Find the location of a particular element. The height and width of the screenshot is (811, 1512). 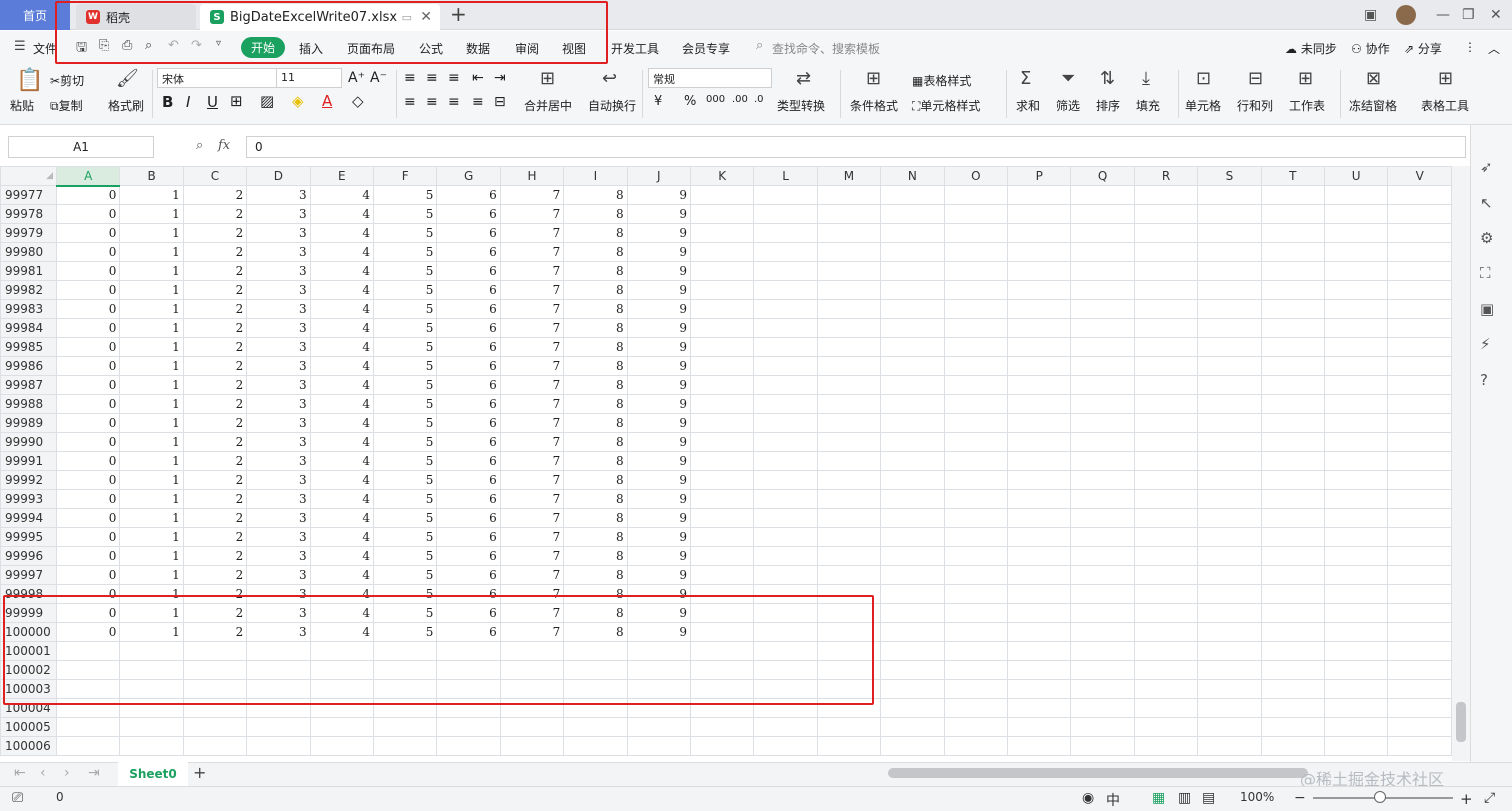

convert-icon: ⇄ is located at coordinates (803, 78).